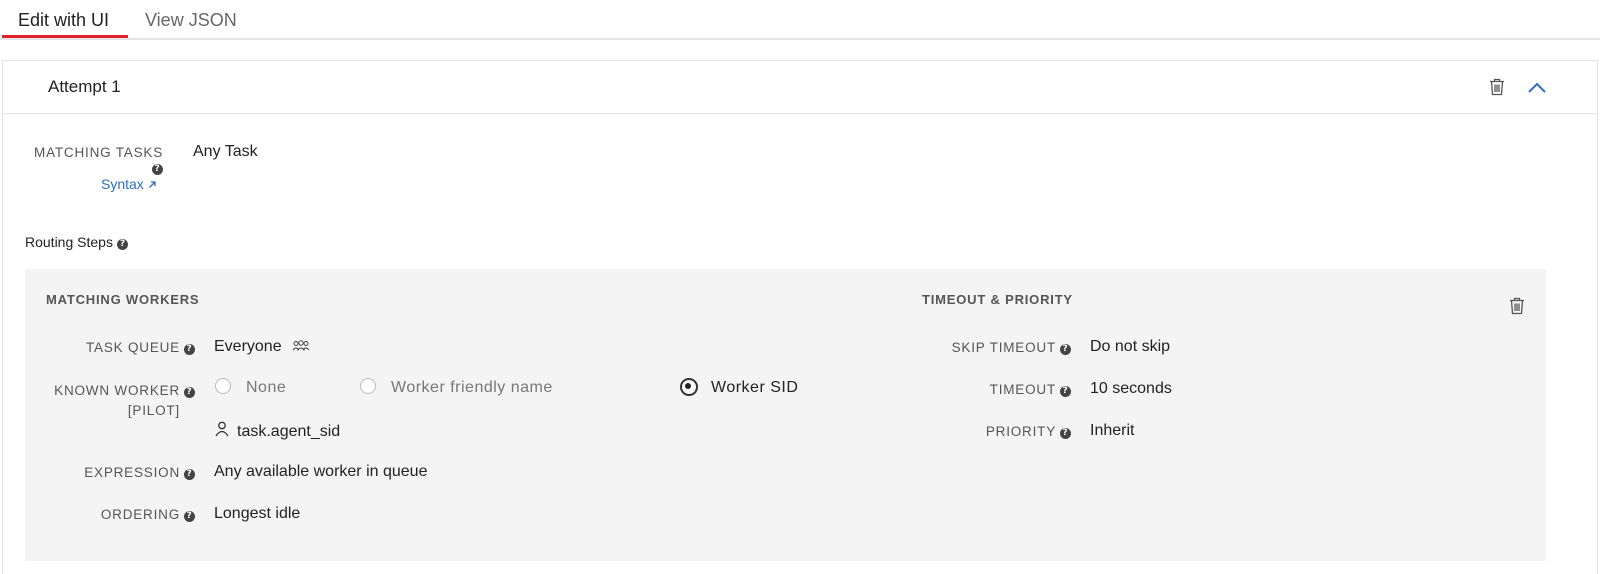 The height and width of the screenshot is (574, 1600). Describe the element at coordinates (472, 388) in the screenshot. I see `radio-worker-friendly-name-label: Worker friendly name` at that location.